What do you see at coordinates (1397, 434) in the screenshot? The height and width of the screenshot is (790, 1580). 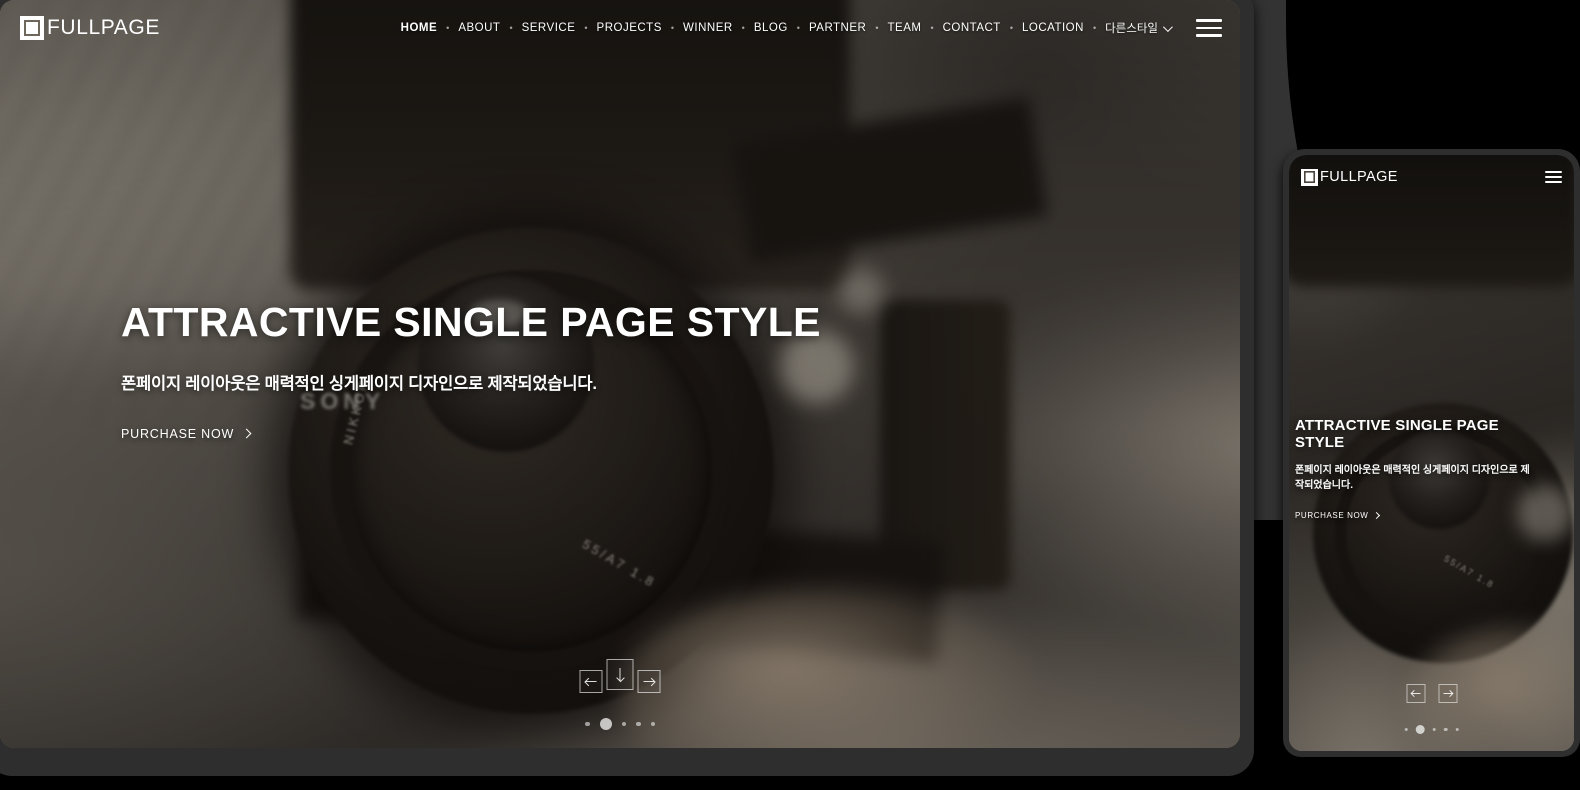 I see `mobile-hero-title: ATTRACTIVE SINGLE PAGE STYLE` at bounding box center [1397, 434].